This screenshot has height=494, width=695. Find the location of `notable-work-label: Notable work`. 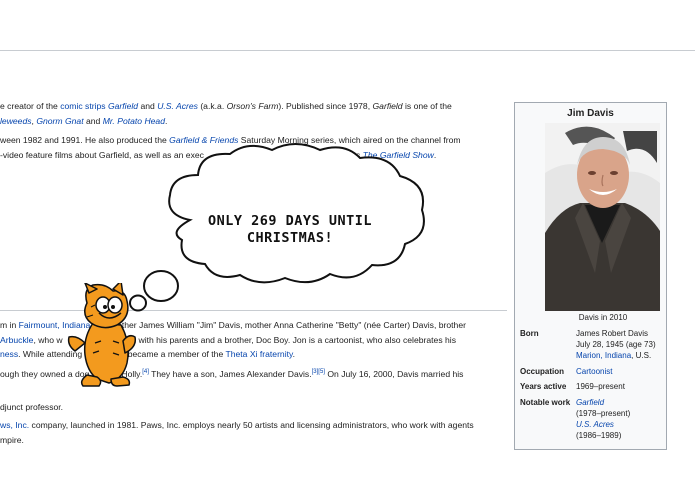

notable-work-label: Notable work is located at coordinates (545, 402).